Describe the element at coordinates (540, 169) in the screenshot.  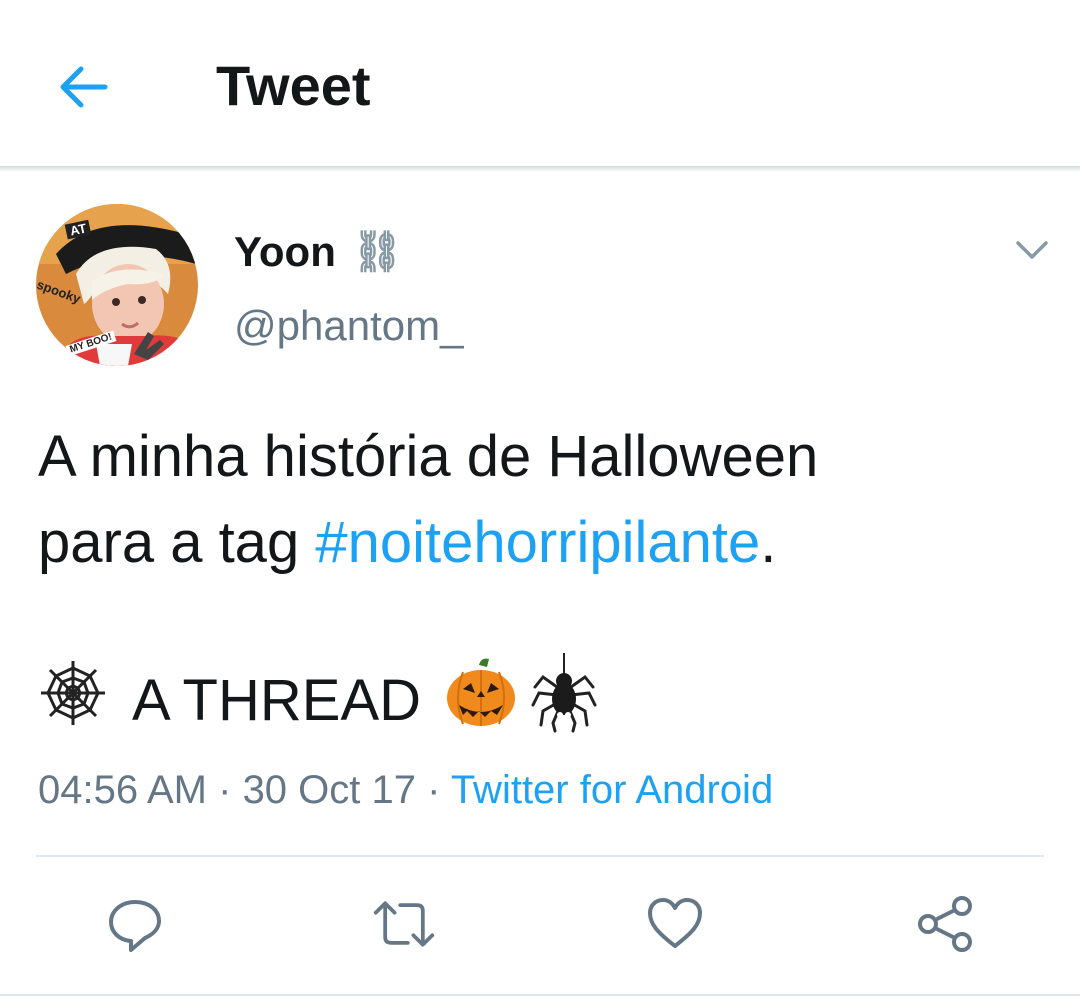
I see `header-divider` at that location.